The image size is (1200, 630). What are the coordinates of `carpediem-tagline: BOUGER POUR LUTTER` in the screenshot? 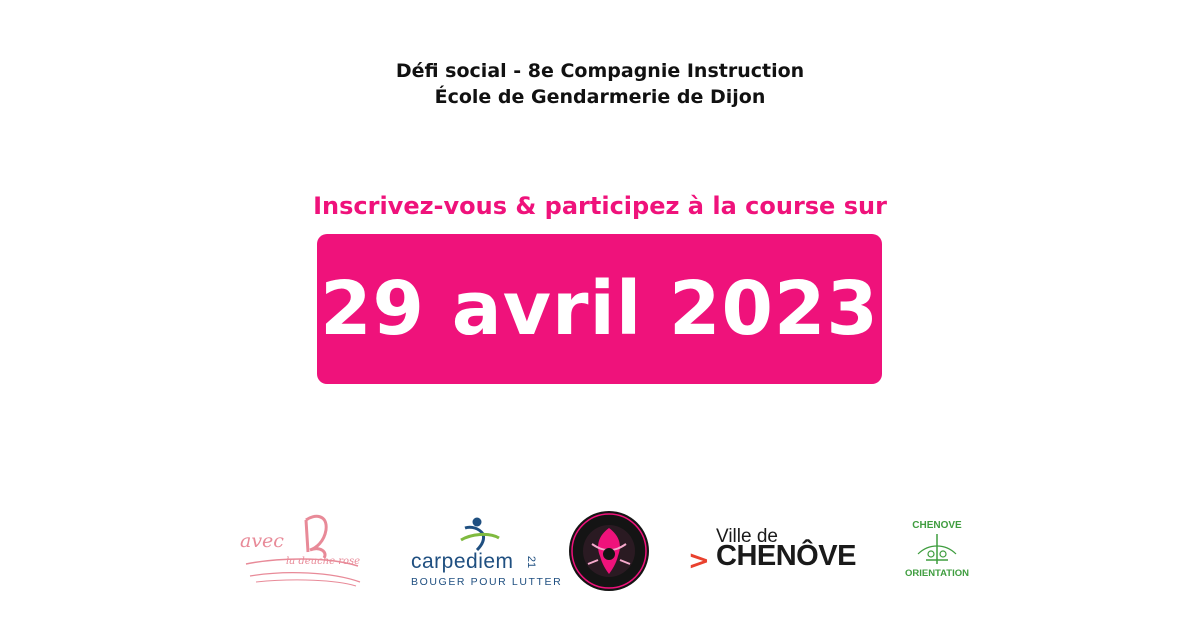 It's located at (487, 582).